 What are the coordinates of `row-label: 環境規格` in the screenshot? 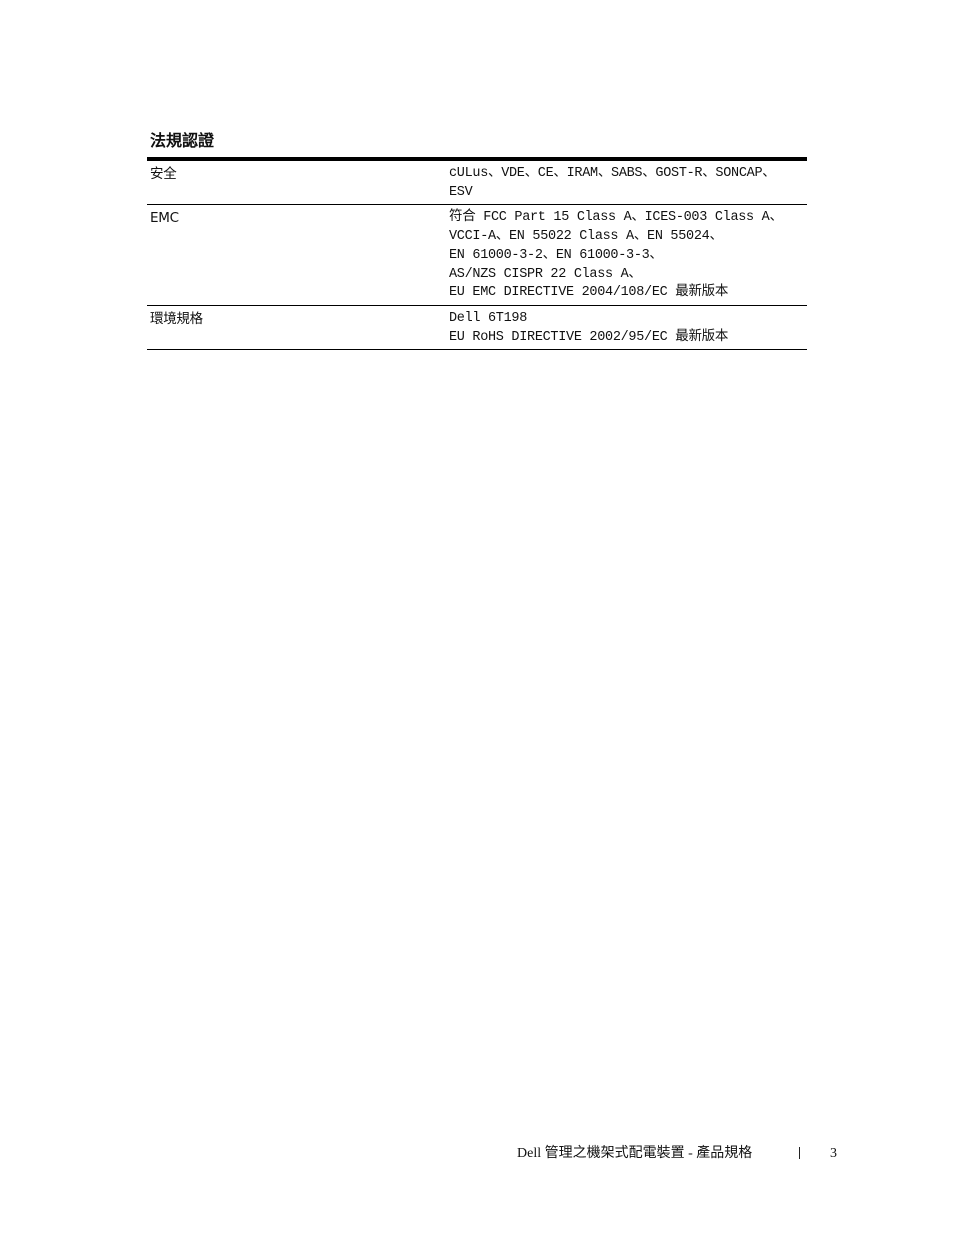 It's located at (296, 328).